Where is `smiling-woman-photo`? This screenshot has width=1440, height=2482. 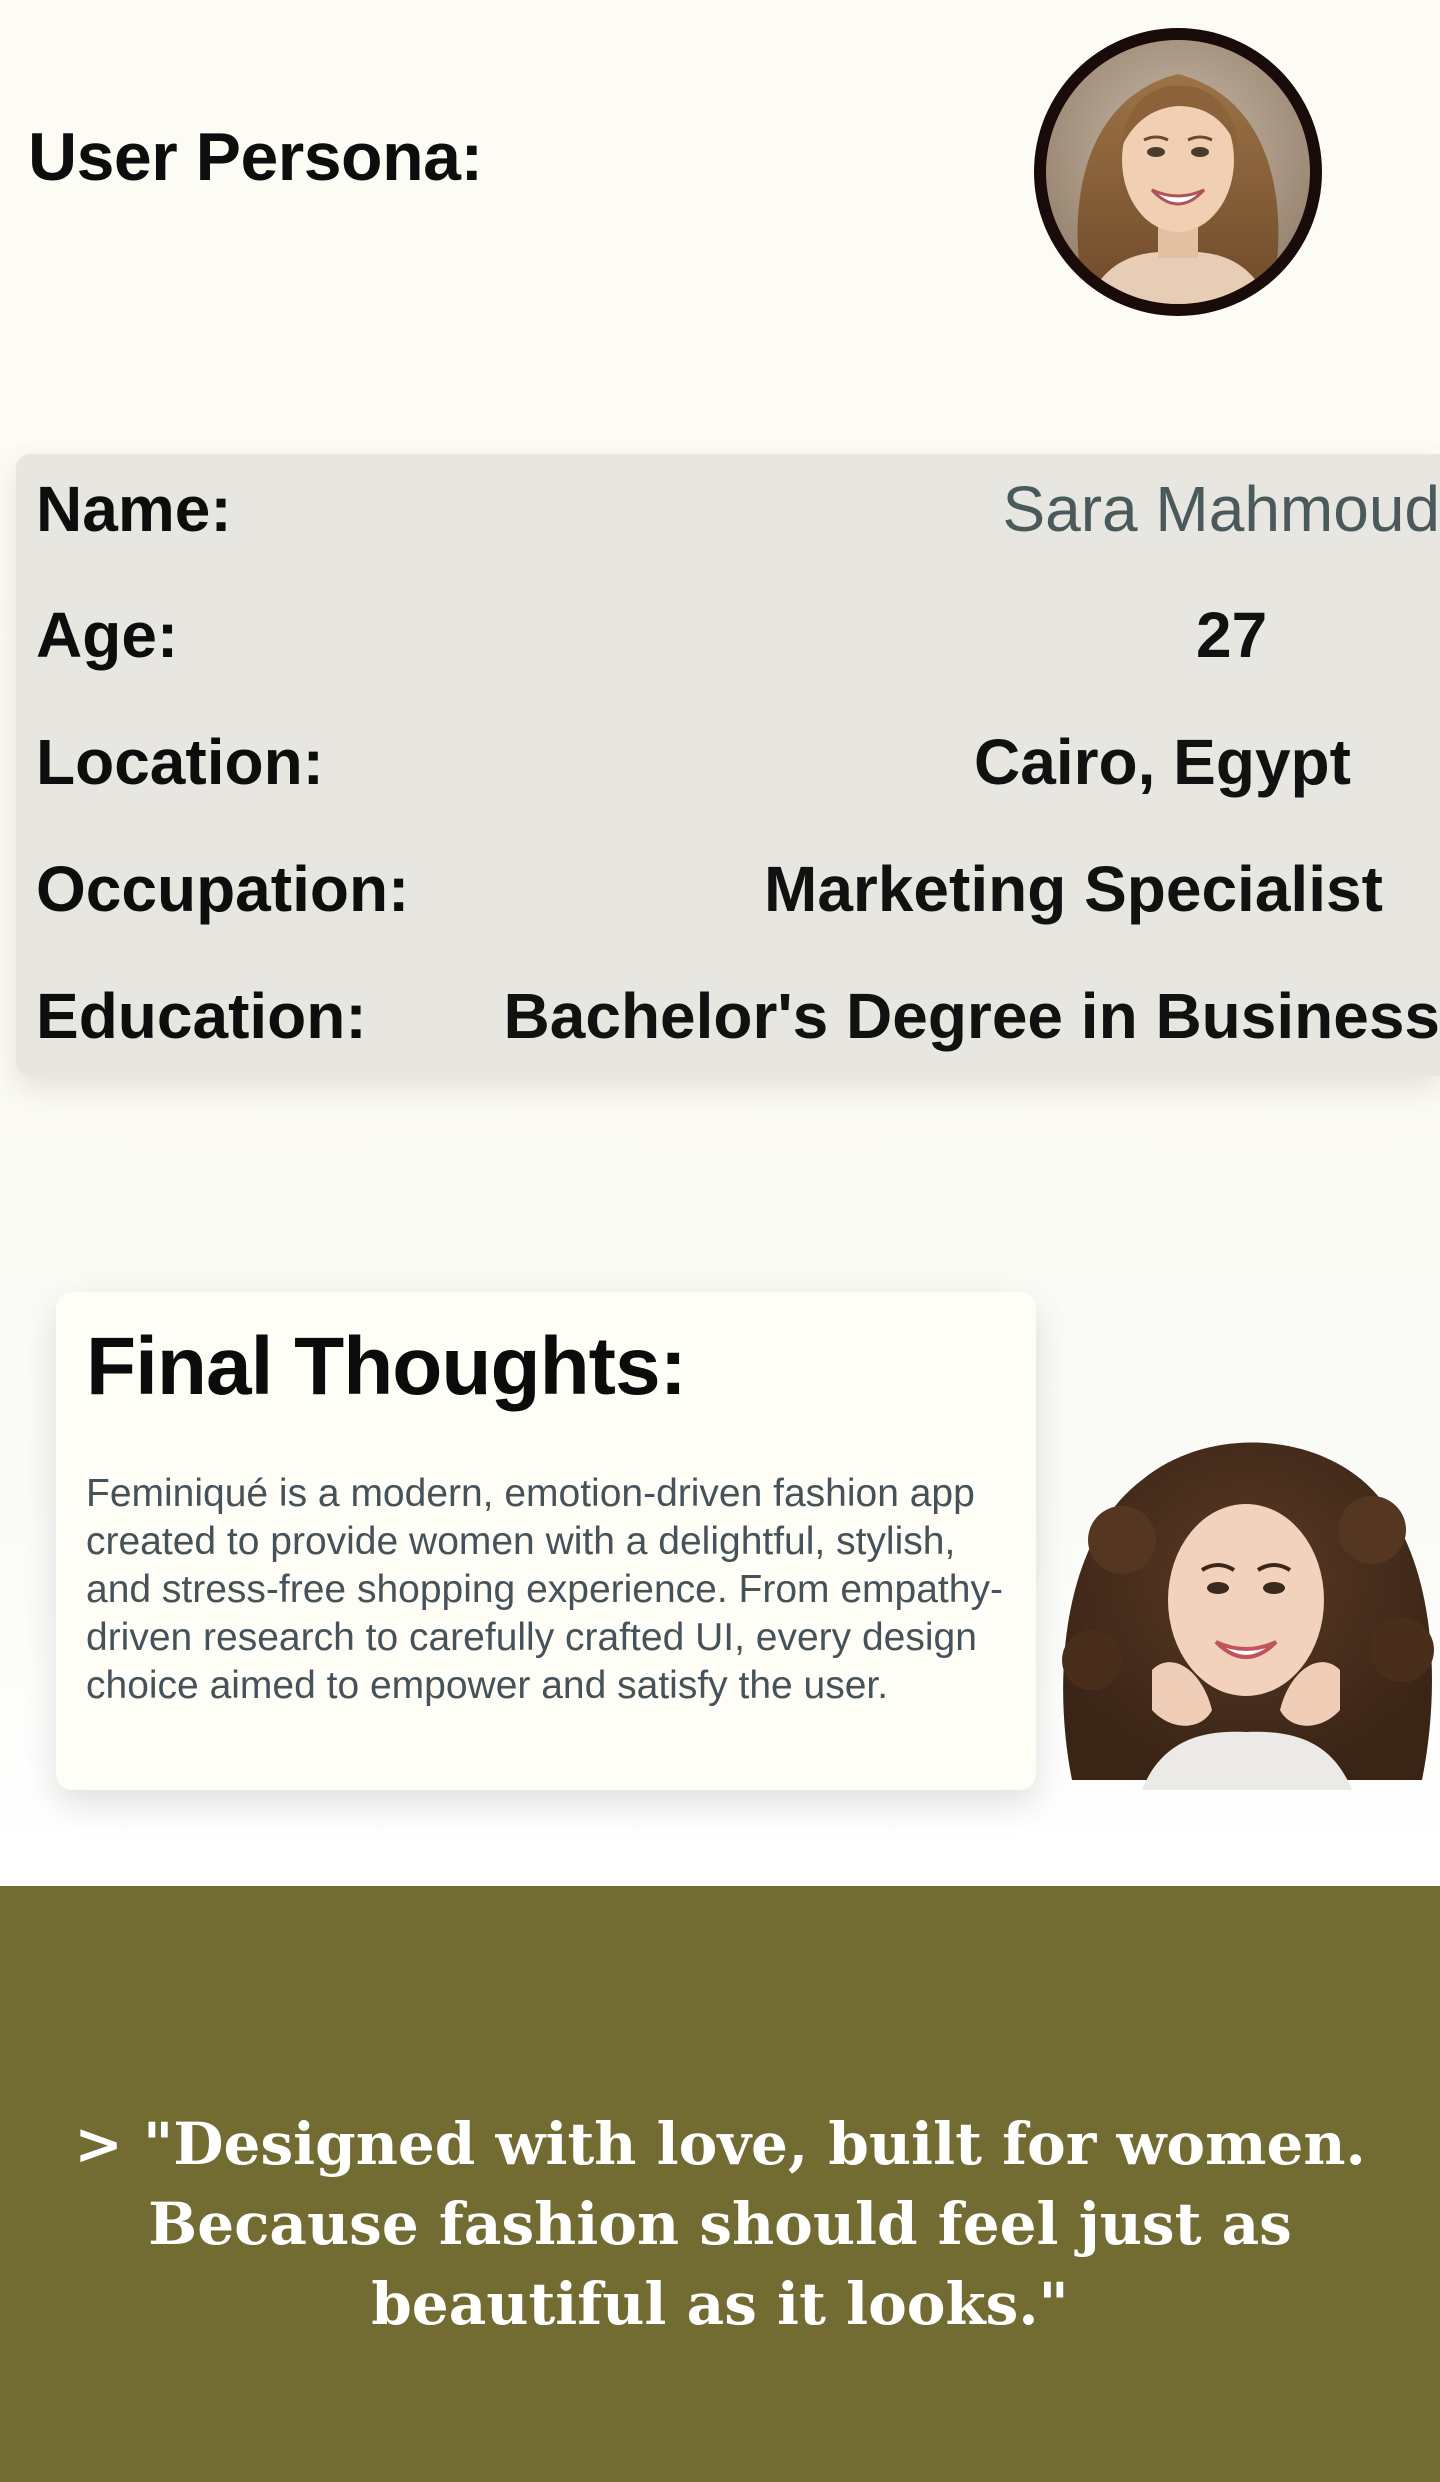 smiling-woman-photo is located at coordinates (1246, 1605).